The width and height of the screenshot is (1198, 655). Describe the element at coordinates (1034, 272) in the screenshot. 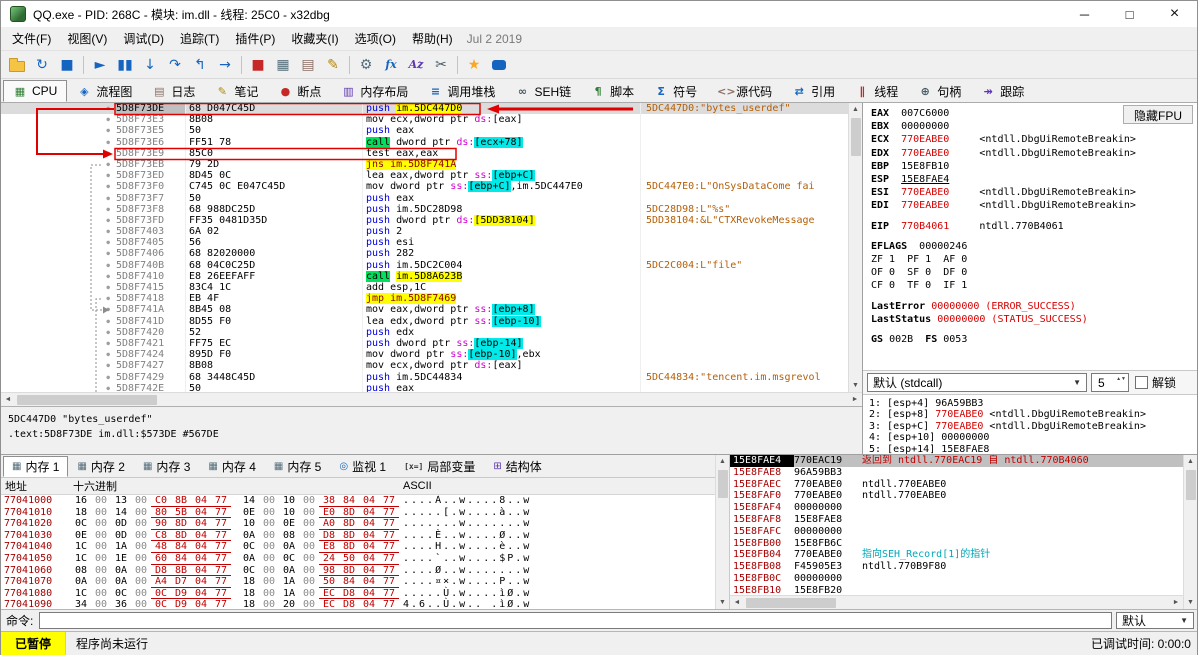

I see `register-line: OF 0 SF 0 DF 0` at that location.